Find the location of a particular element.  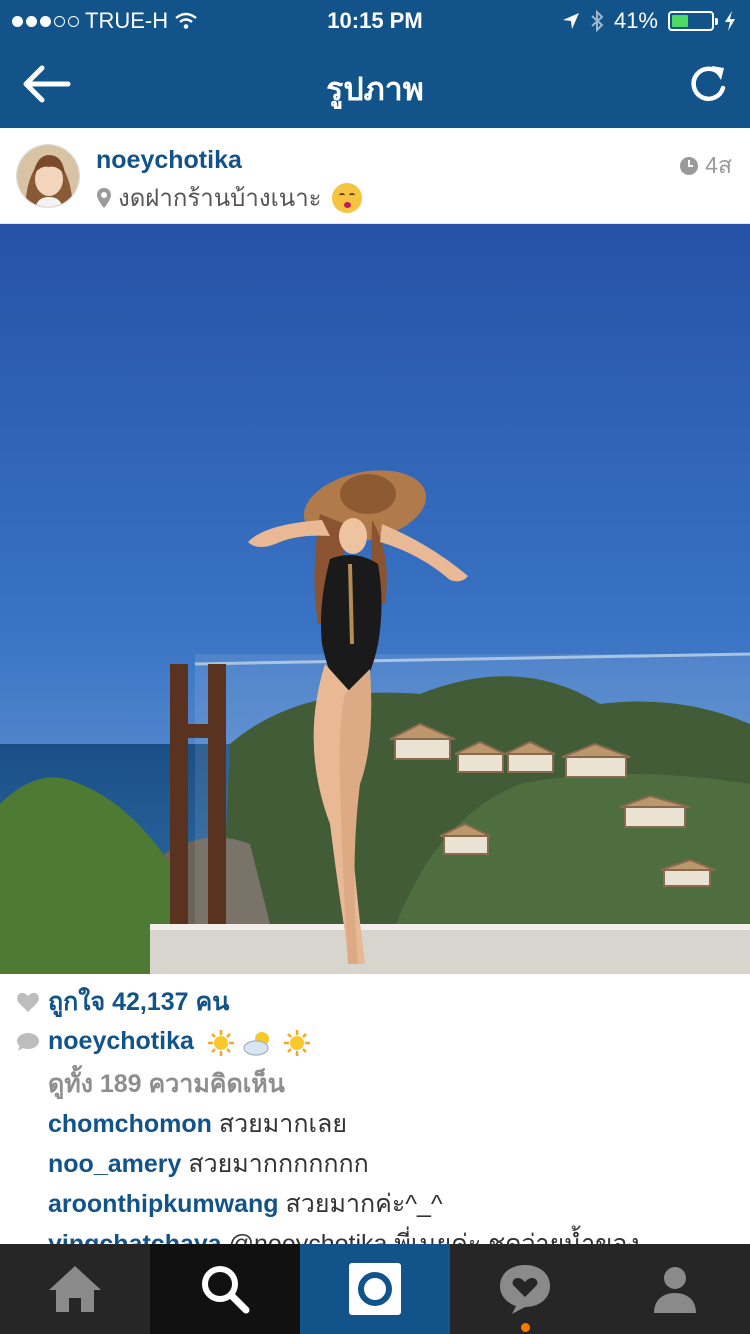

location-services-icon is located at coordinates (570, 21).